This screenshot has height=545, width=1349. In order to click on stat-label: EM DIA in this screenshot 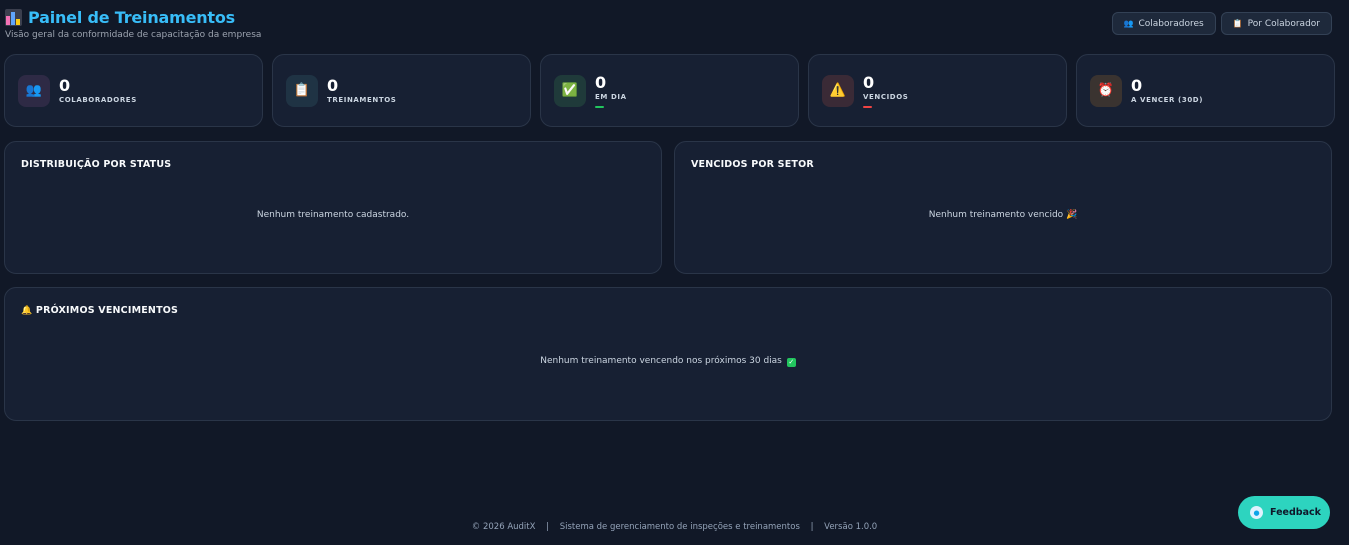, I will do `click(611, 96)`.